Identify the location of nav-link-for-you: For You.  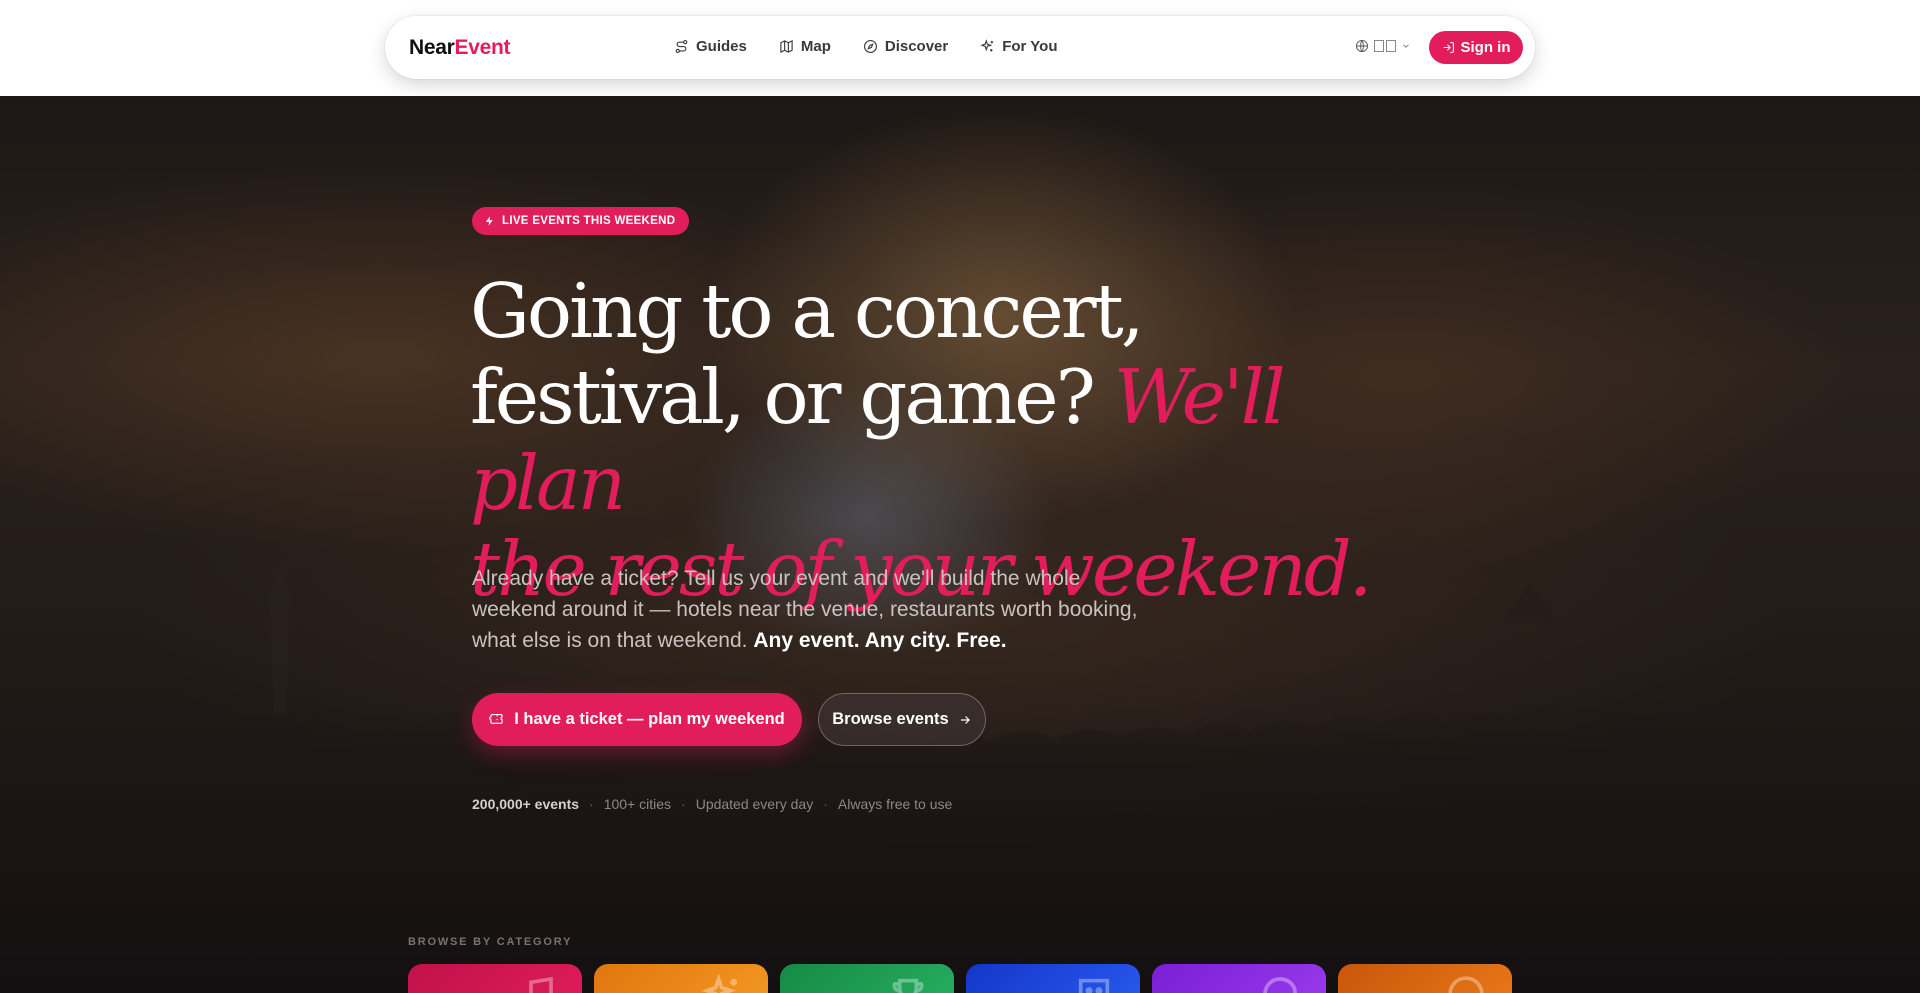
(1019, 46).